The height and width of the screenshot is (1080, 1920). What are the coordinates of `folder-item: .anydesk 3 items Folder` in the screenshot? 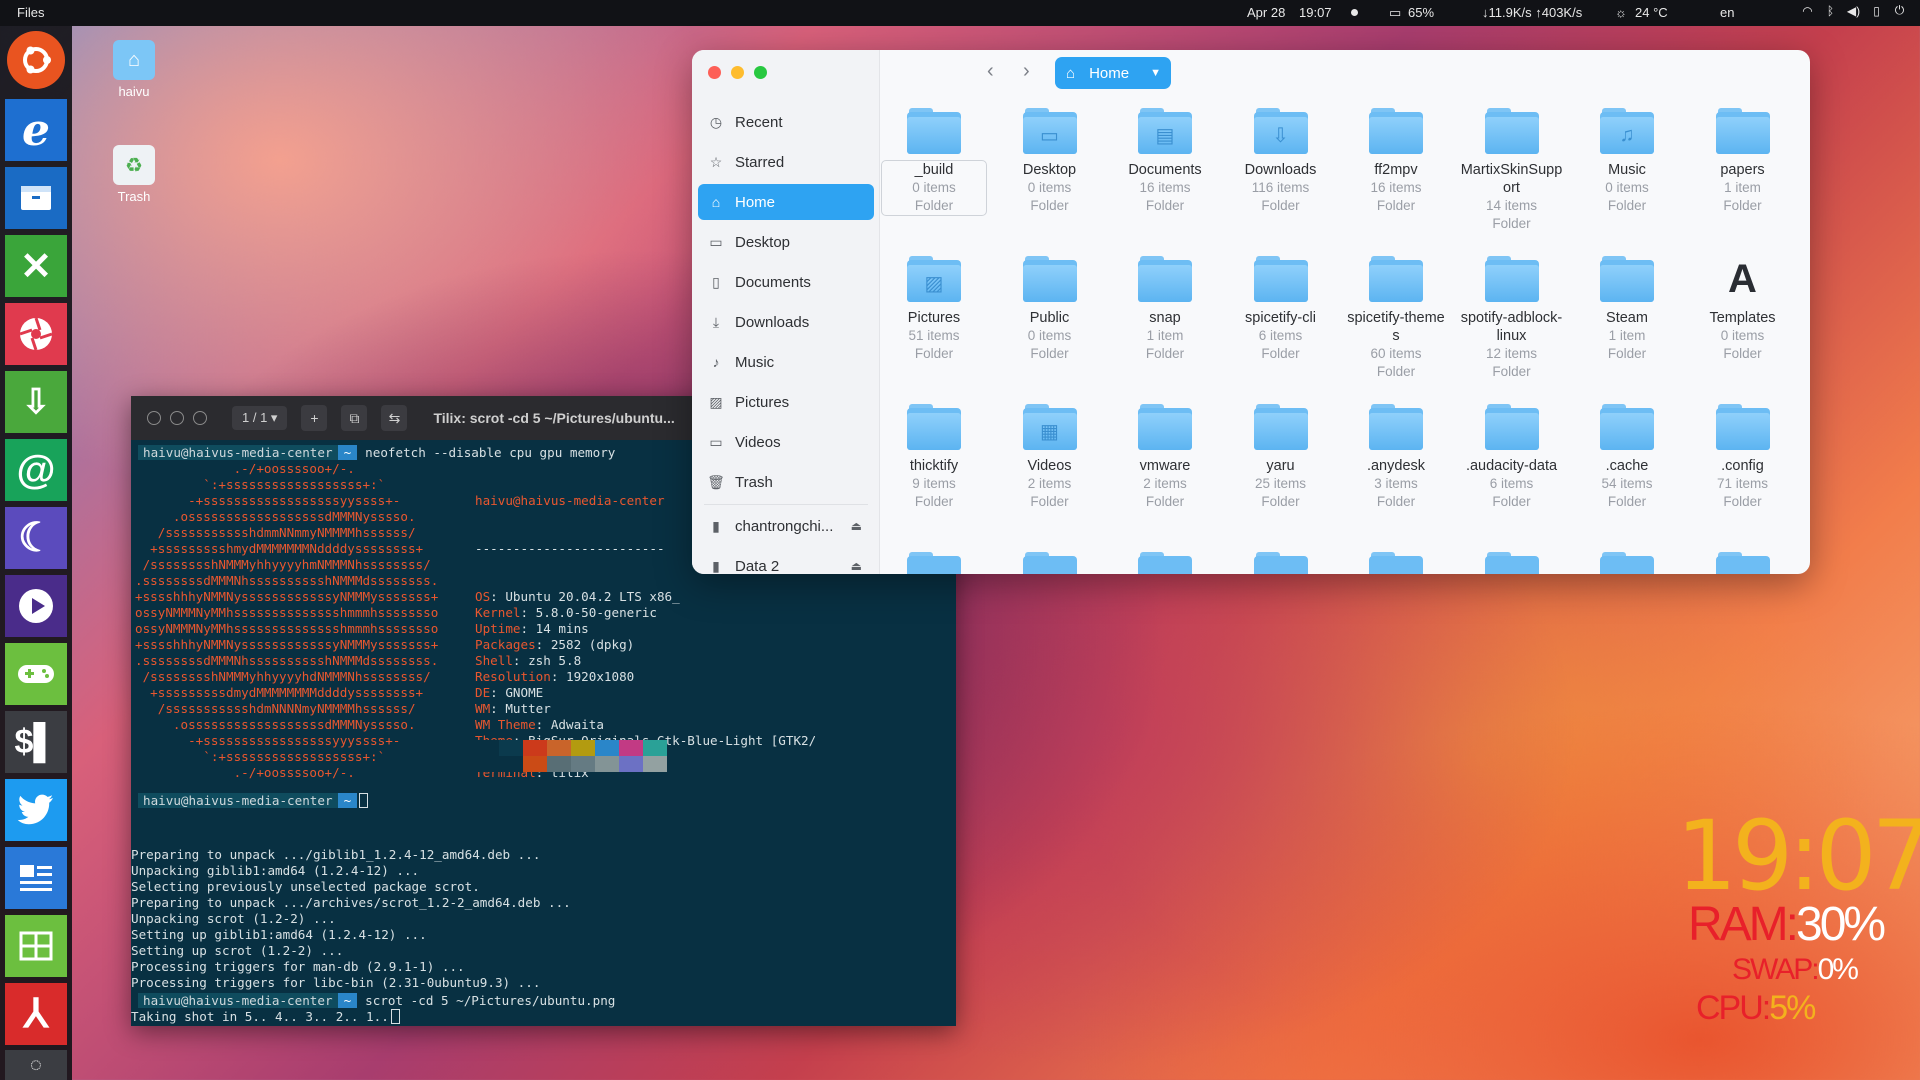 It's located at (1396, 457).